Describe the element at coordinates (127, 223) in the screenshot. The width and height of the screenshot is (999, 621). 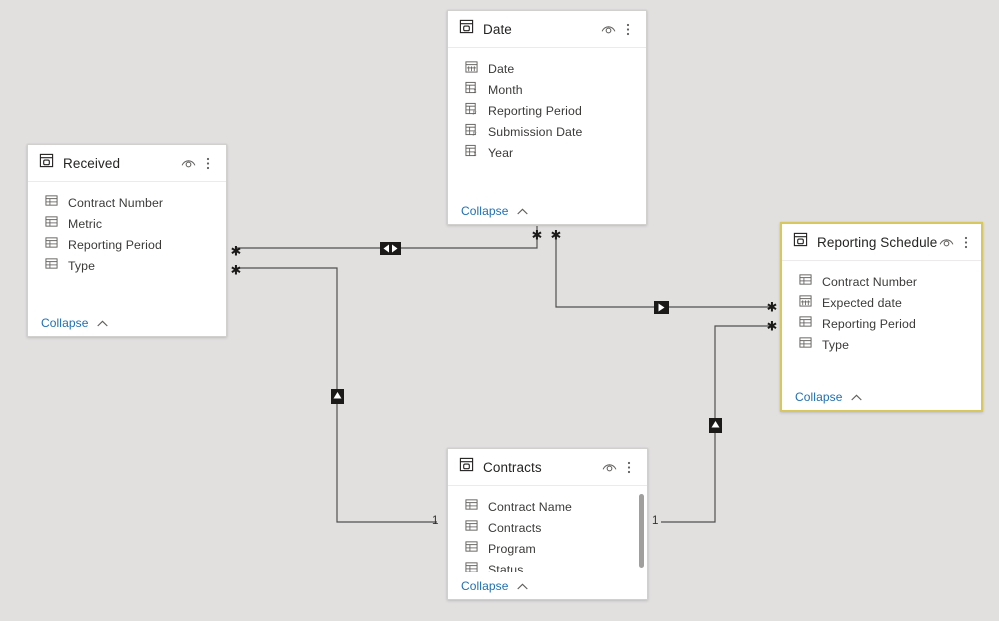
I see `field-row: Metric` at that location.